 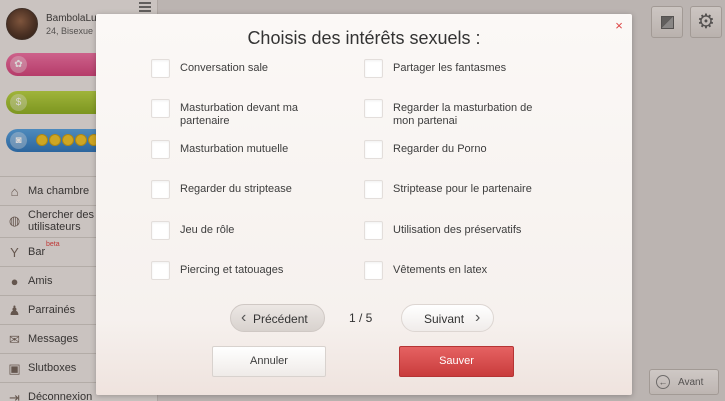 What do you see at coordinates (444, 319) in the screenshot?
I see `next-label: Suivant` at bounding box center [444, 319].